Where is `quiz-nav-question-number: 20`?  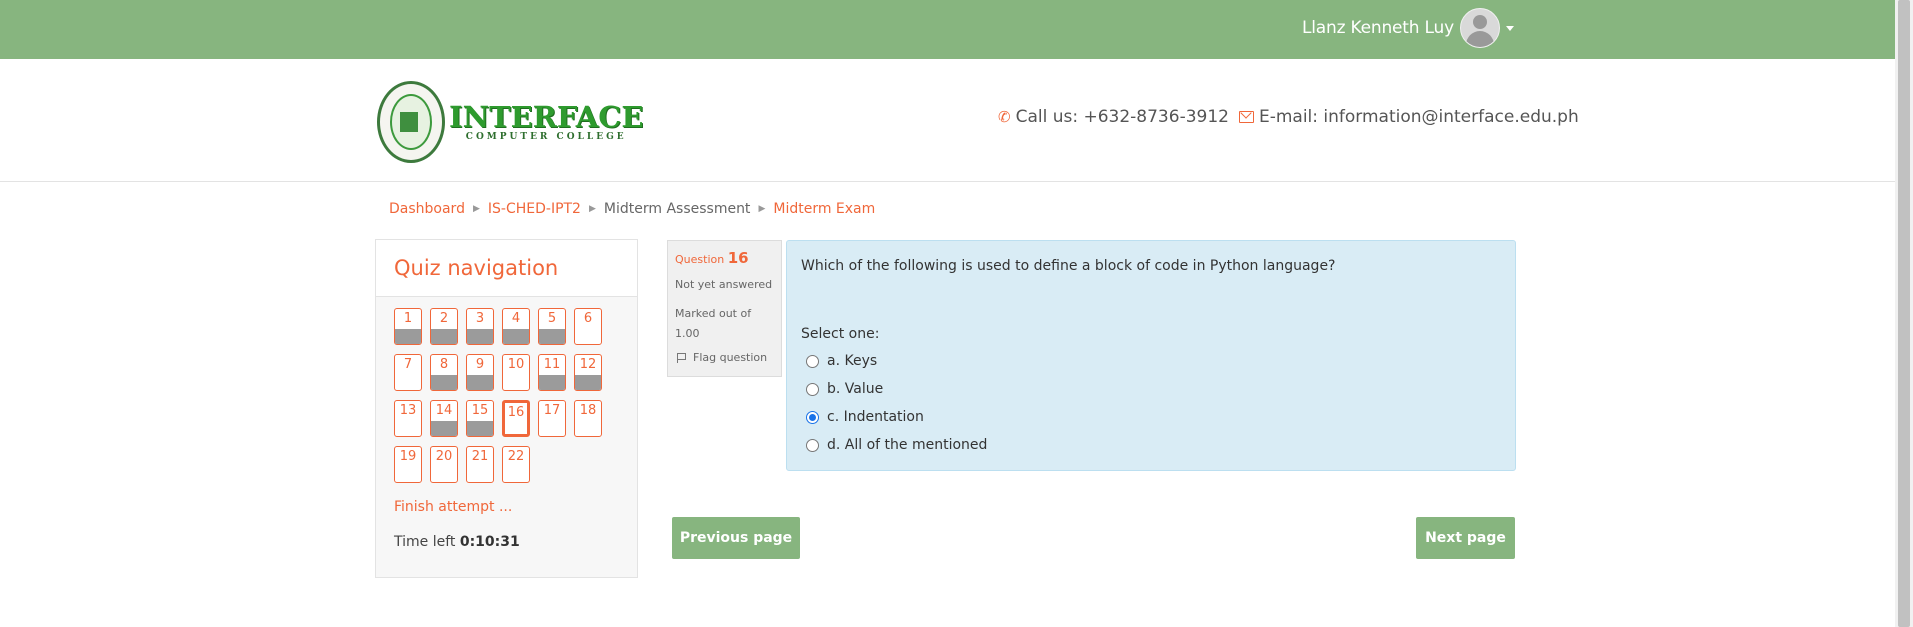 quiz-nav-question-number: 20 is located at coordinates (444, 456).